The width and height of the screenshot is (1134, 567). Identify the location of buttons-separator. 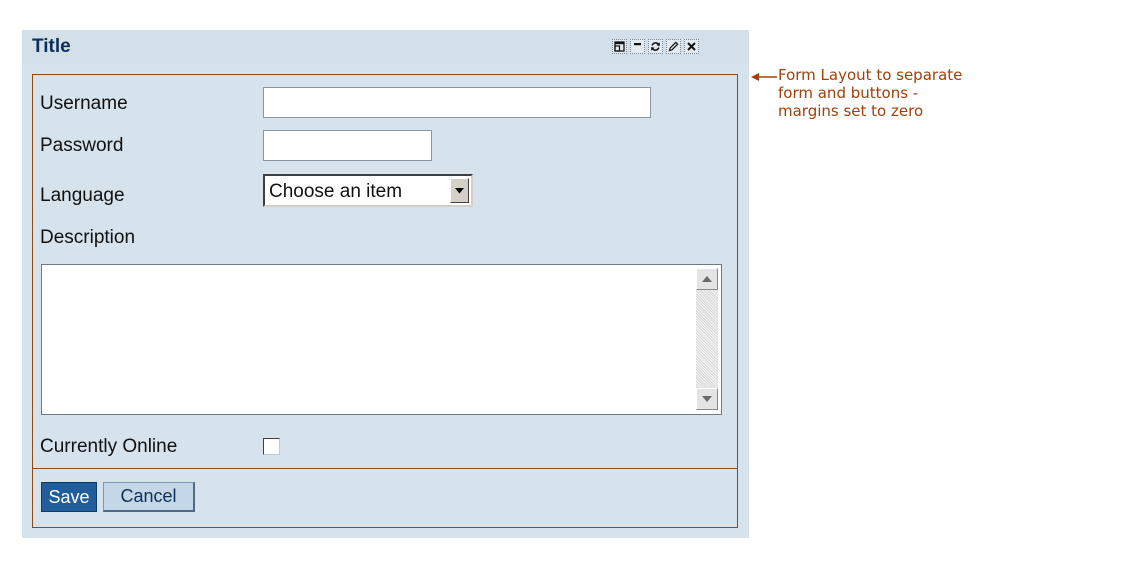
(385, 468).